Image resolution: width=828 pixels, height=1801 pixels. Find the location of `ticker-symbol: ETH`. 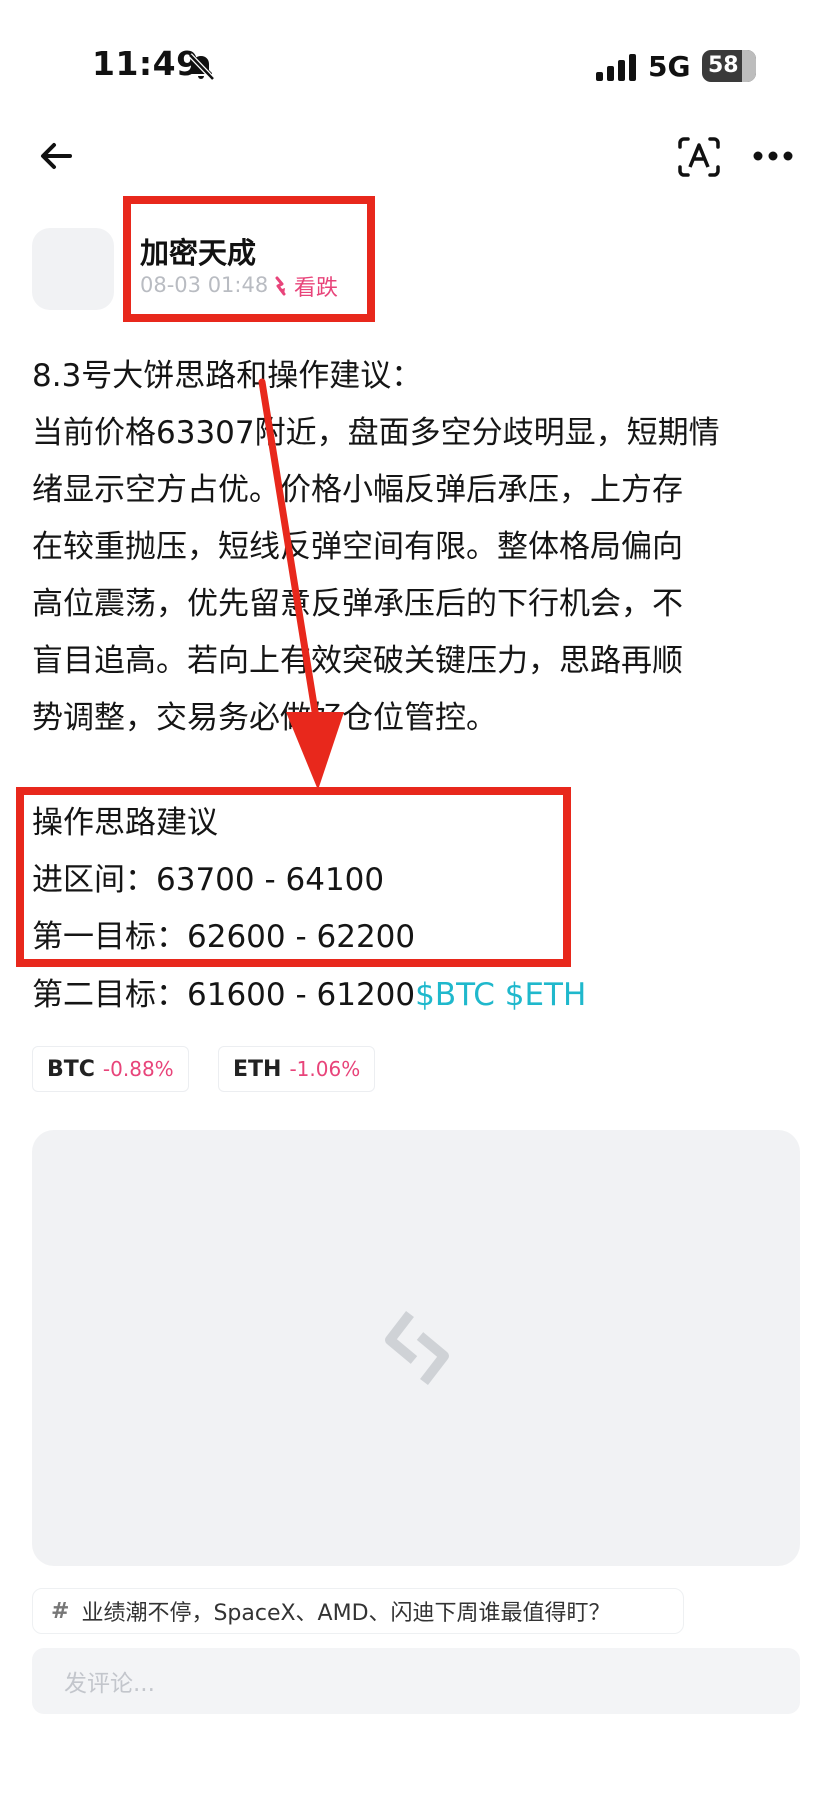

ticker-symbol: ETH is located at coordinates (257, 1069).